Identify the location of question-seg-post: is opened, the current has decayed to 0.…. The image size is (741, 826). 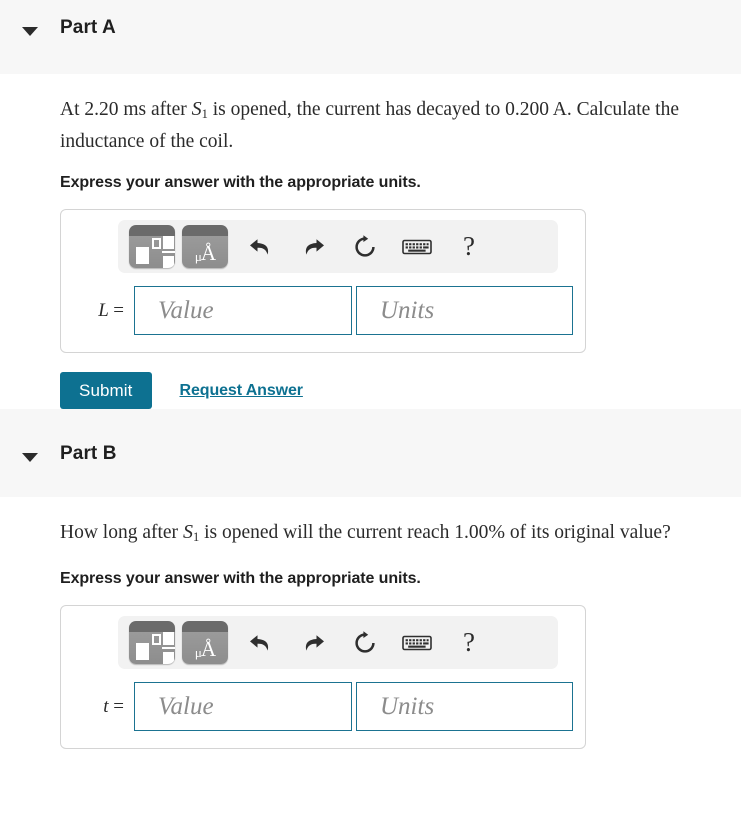
(380, 109).